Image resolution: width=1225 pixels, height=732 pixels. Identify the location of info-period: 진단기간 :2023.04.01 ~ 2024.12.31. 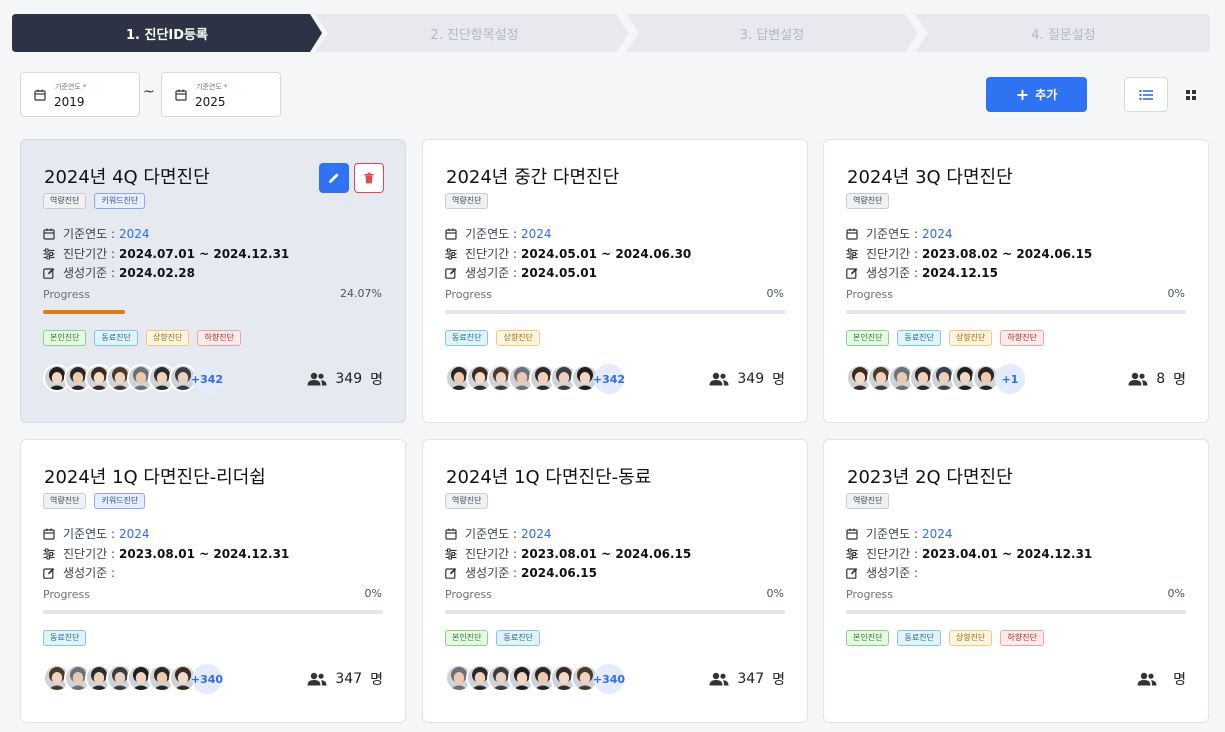
(969, 553).